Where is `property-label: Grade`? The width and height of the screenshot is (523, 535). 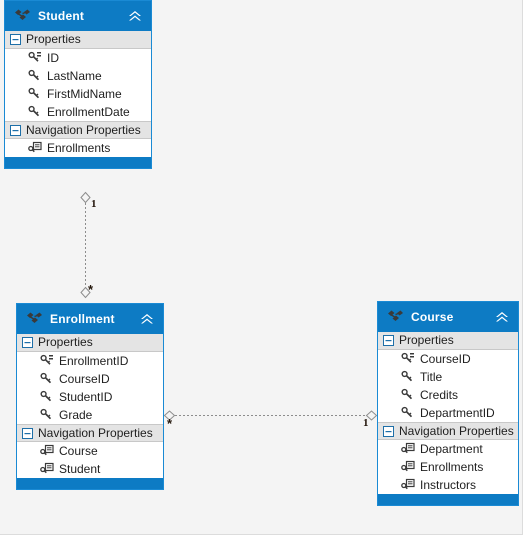
property-label: Grade is located at coordinates (76, 415).